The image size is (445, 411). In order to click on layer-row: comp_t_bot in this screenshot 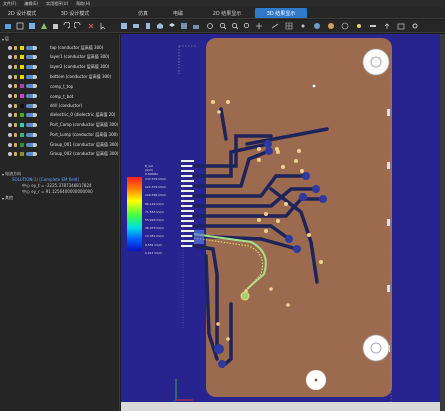, I will do `click(60, 96)`.